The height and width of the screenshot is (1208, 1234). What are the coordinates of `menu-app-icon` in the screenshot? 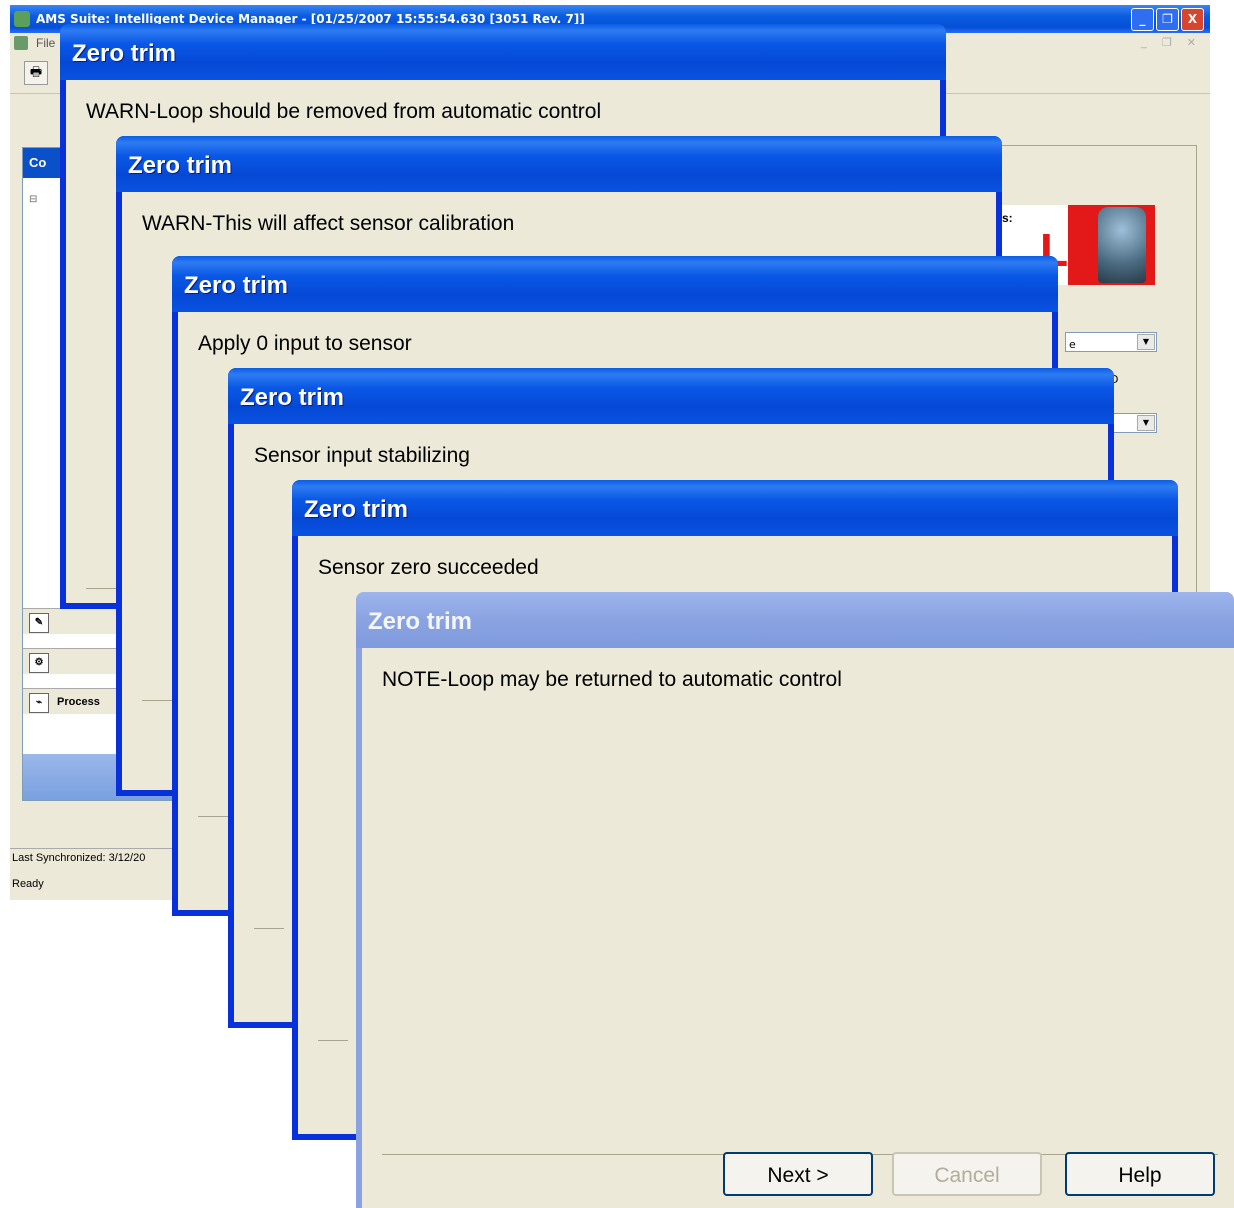 It's located at (21, 43).